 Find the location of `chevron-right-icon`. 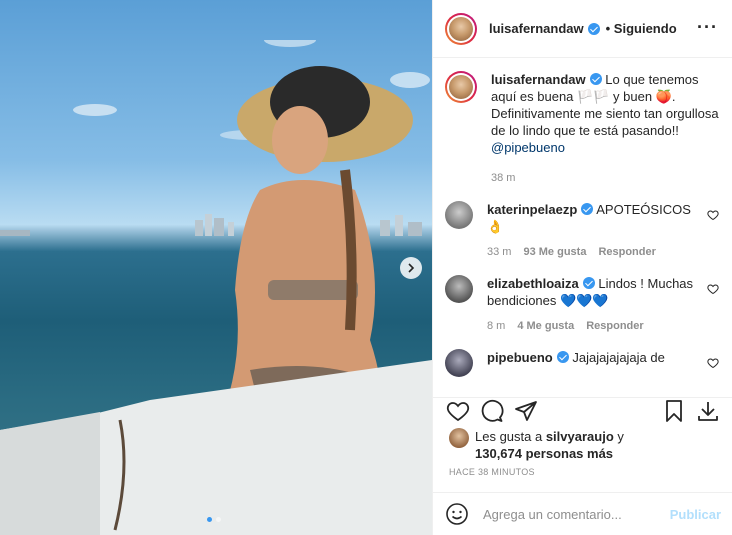

chevron-right-icon is located at coordinates (411, 268).